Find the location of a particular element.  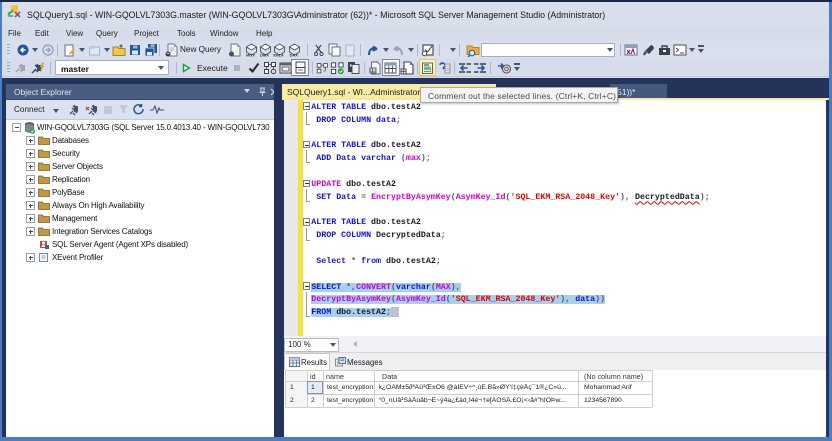

svg-text: XMLA is located at coordinates (278, 56).